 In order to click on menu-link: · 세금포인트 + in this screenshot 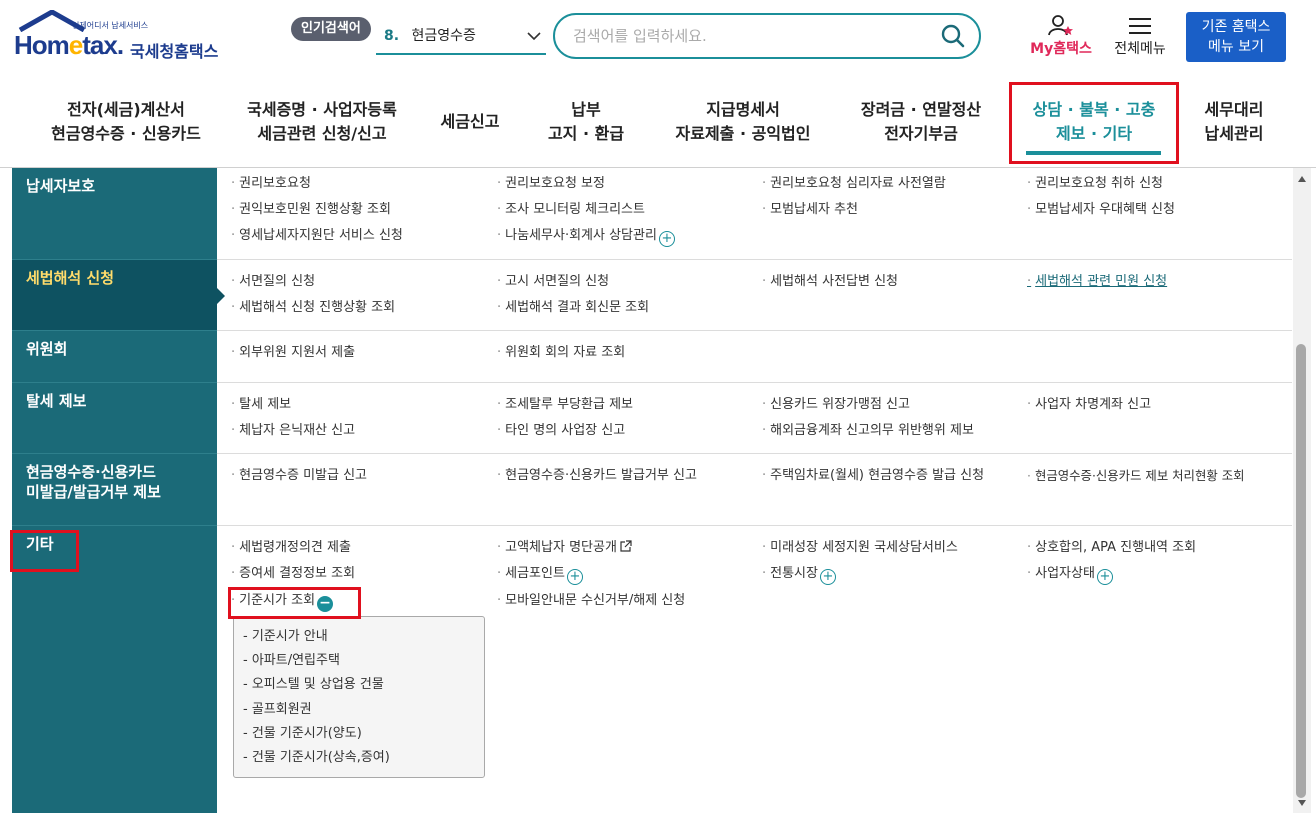, I will do `click(540, 575)`.